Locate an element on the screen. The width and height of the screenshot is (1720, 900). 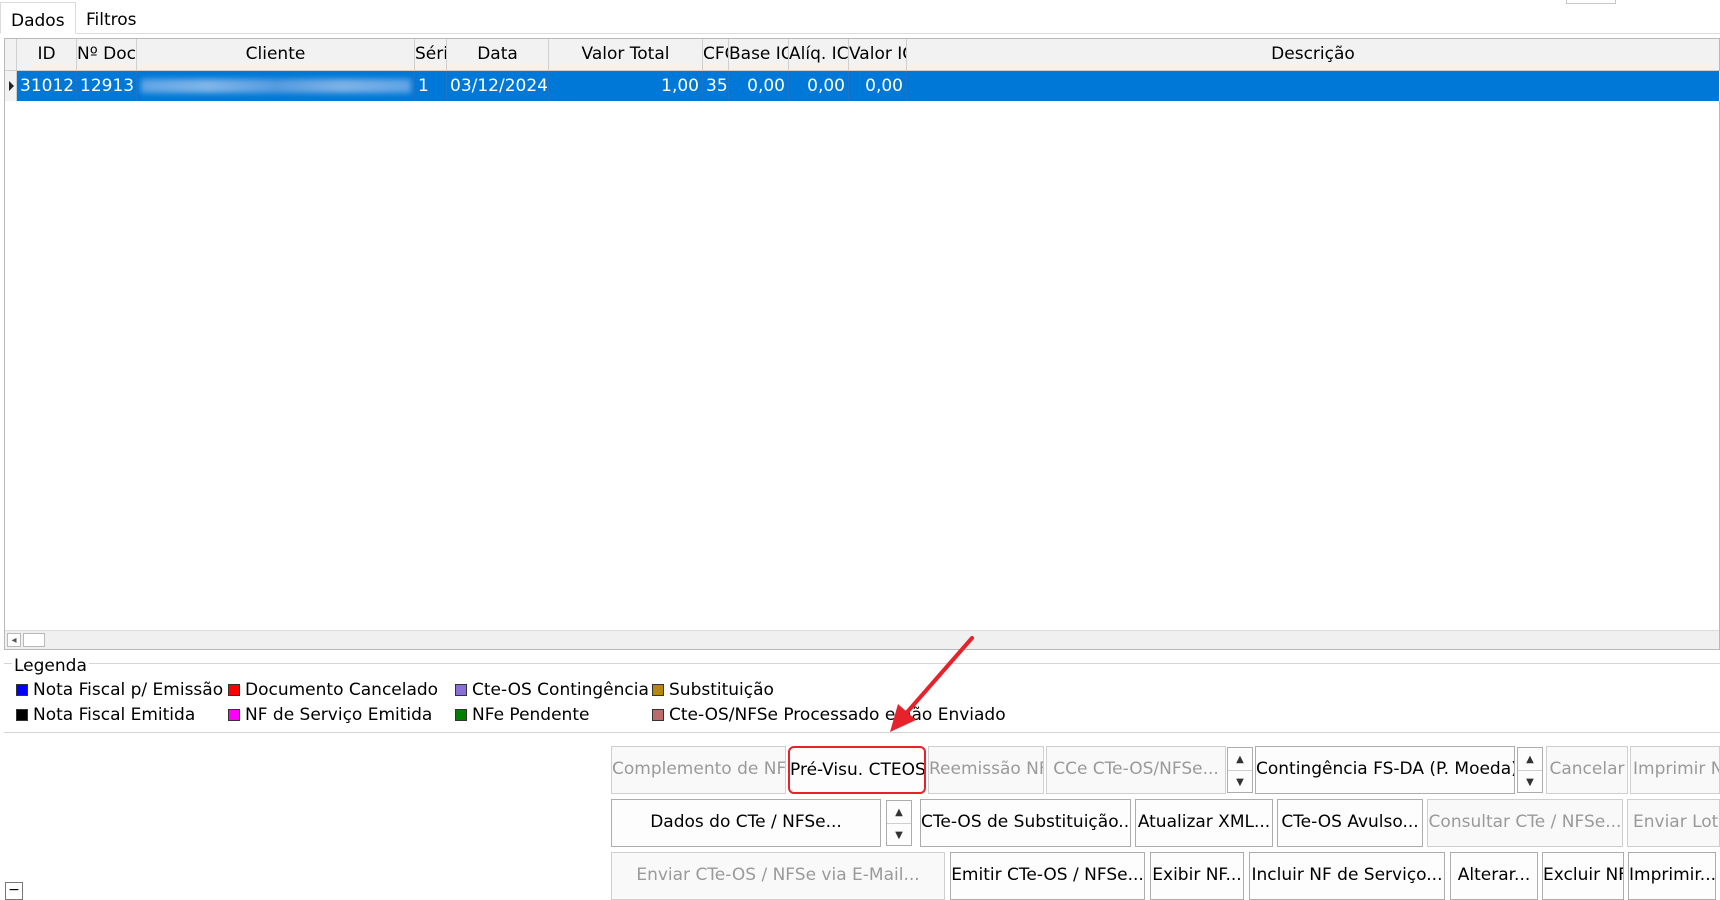
col-header-cfop: CFOP is located at coordinates (716, 55).